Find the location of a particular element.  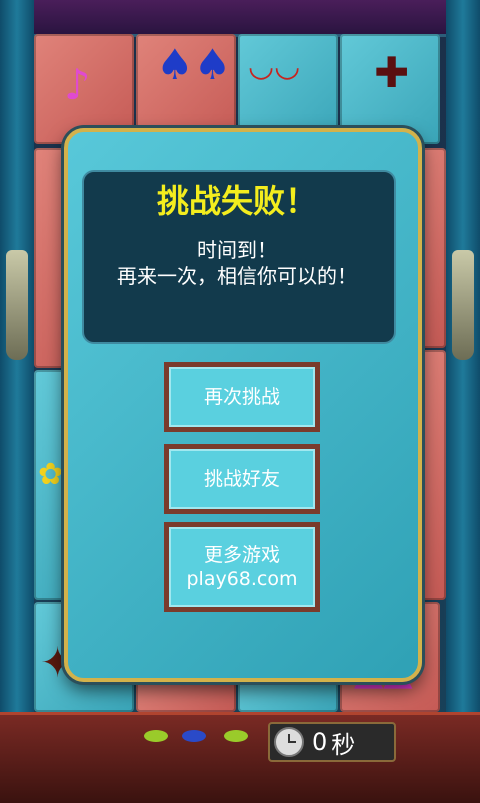

challenge-friend-button: 挑战好友 is located at coordinates (242, 479).